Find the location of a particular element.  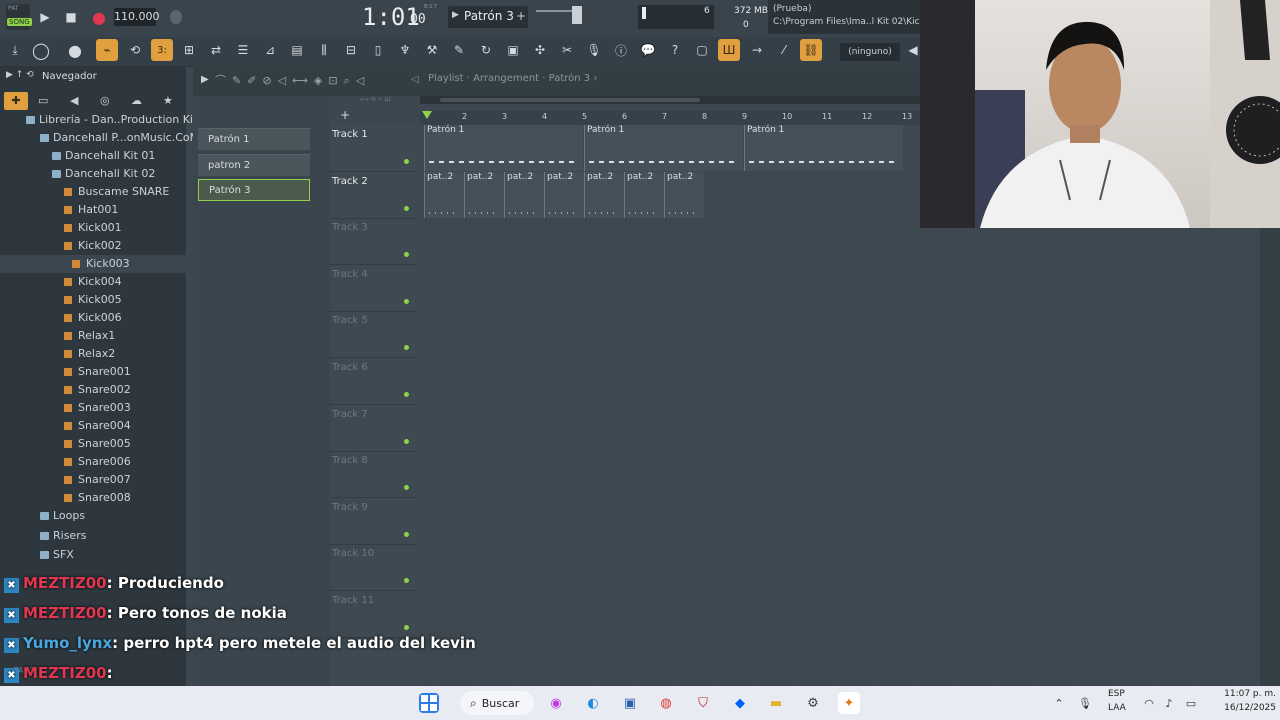

pattern-song-icon: Ш is located at coordinates (729, 50).